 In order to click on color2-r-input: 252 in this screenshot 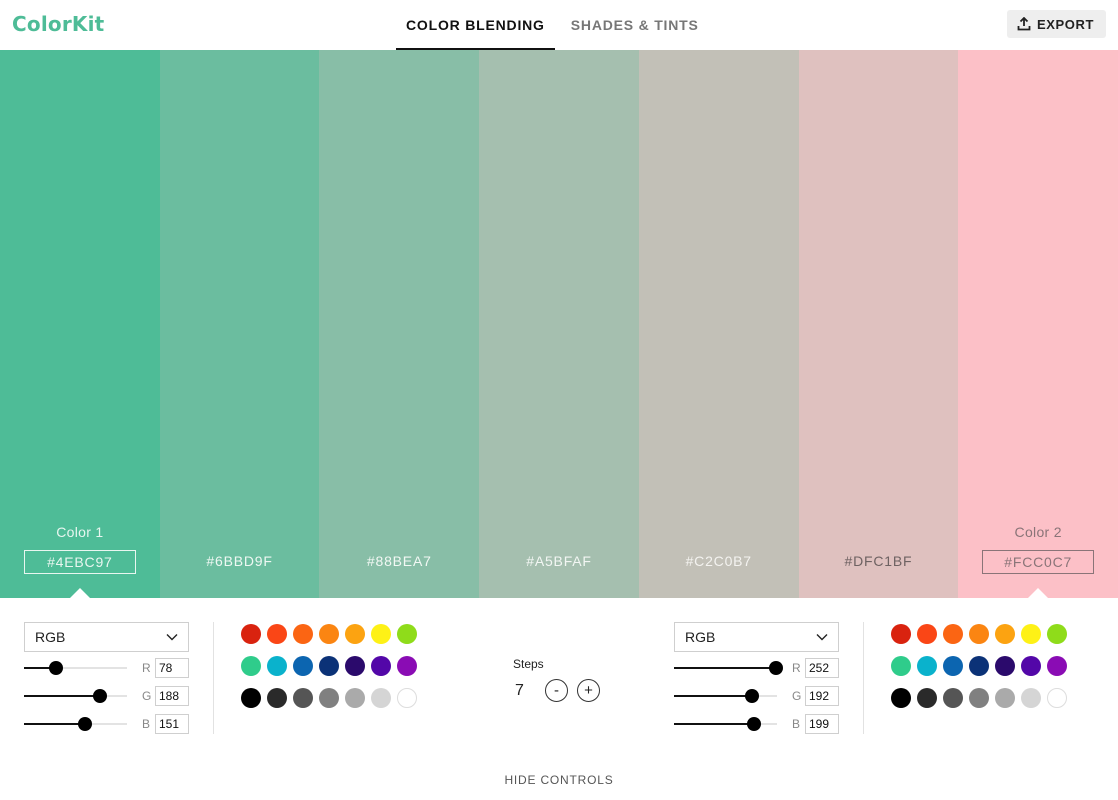, I will do `click(822, 668)`.